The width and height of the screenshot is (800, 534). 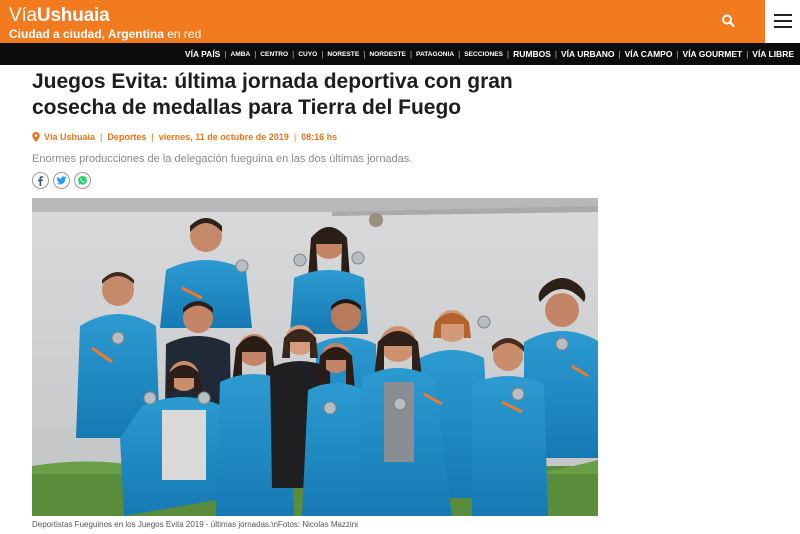 What do you see at coordinates (435, 54) in the screenshot?
I see `nav-item-patagonia: PATAGONIA` at bounding box center [435, 54].